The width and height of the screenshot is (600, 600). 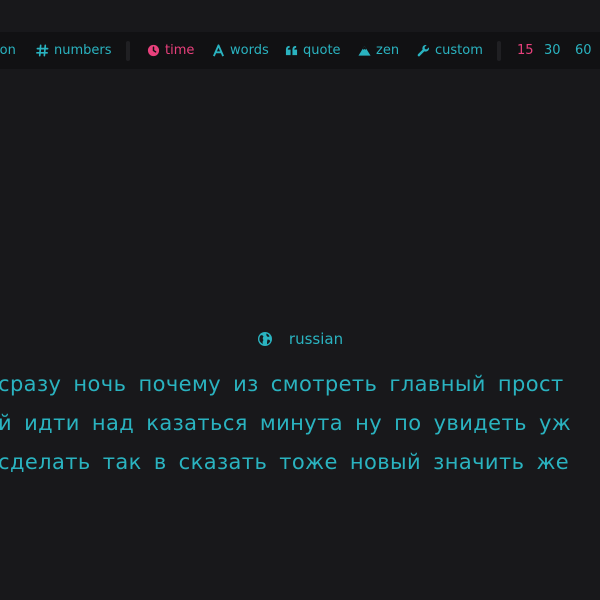 What do you see at coordinates (364, 51) in the screenshot?
I see `mountain-icon` at bounding box center [364, 51].